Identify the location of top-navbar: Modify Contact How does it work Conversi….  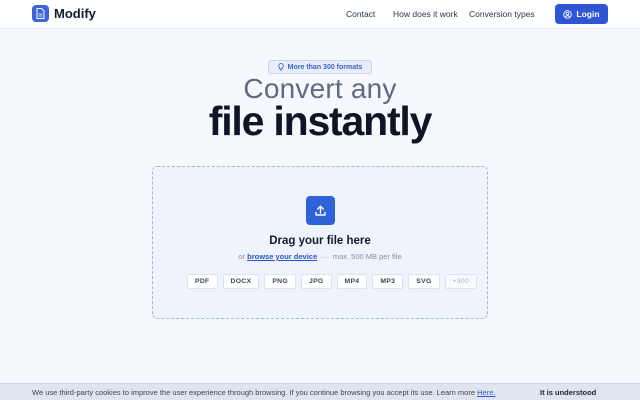
(320, 14).